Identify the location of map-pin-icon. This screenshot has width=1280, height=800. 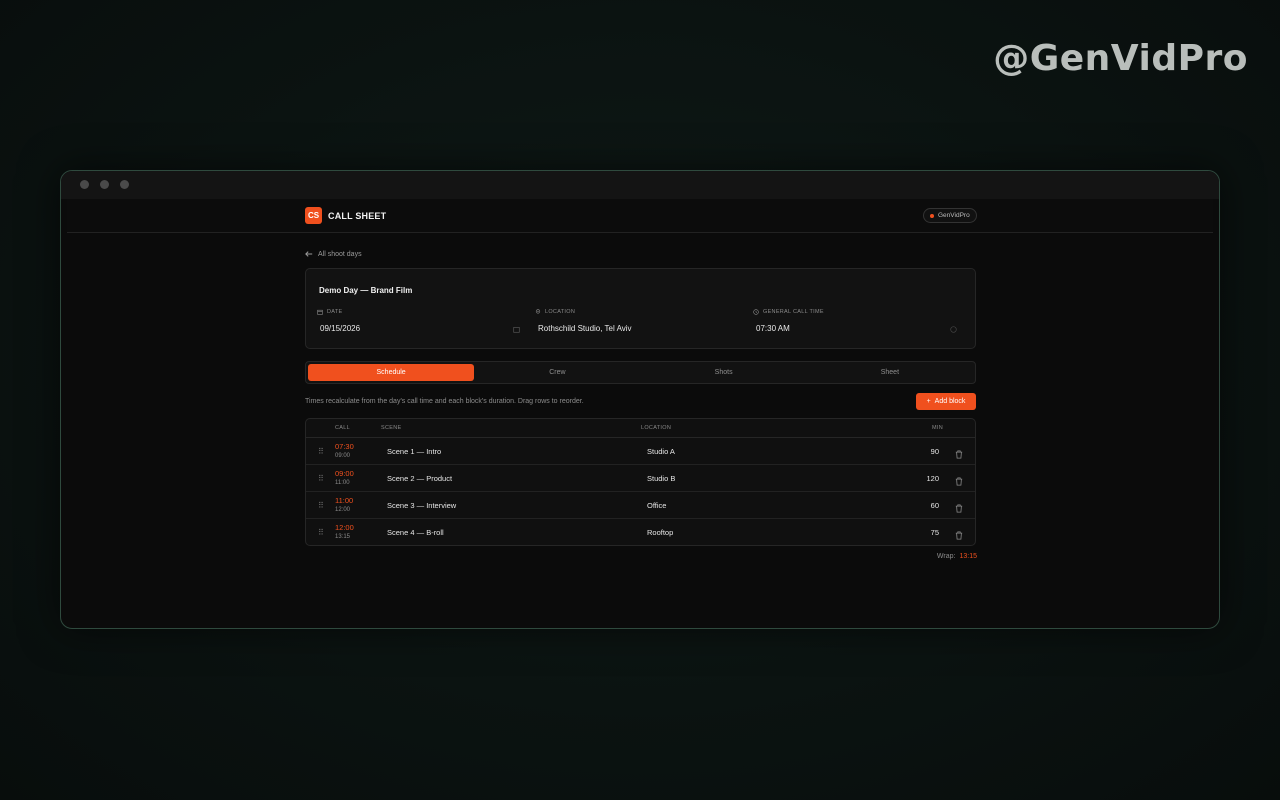
(538, 311).